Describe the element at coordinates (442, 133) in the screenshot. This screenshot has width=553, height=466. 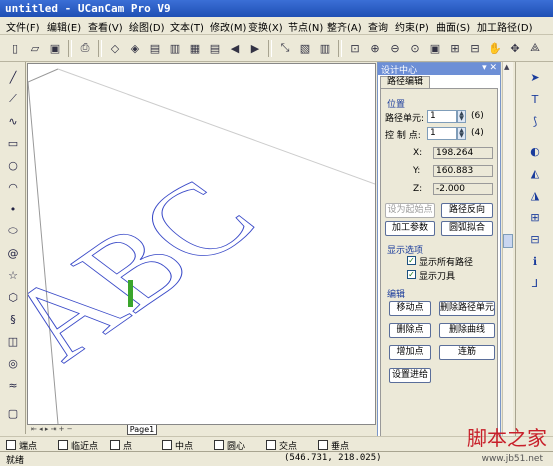
I see `ctrl-point-input: 1` at that location.